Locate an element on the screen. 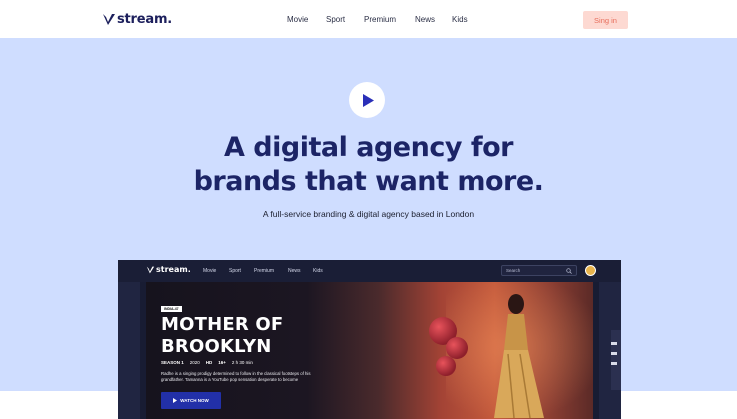 Image resolution: width=737 pixels, height=419 pixels. carousel-prev-card is located at coordinates (129, 350).